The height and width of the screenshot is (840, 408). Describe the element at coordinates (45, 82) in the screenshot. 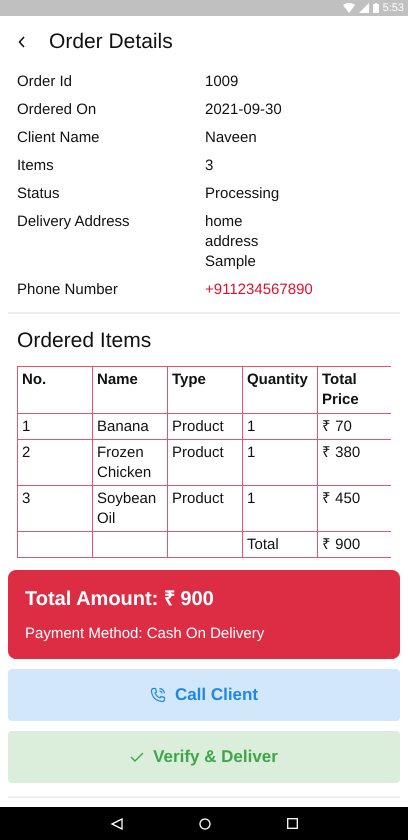

I see `detail-label: Order Id` at that location.